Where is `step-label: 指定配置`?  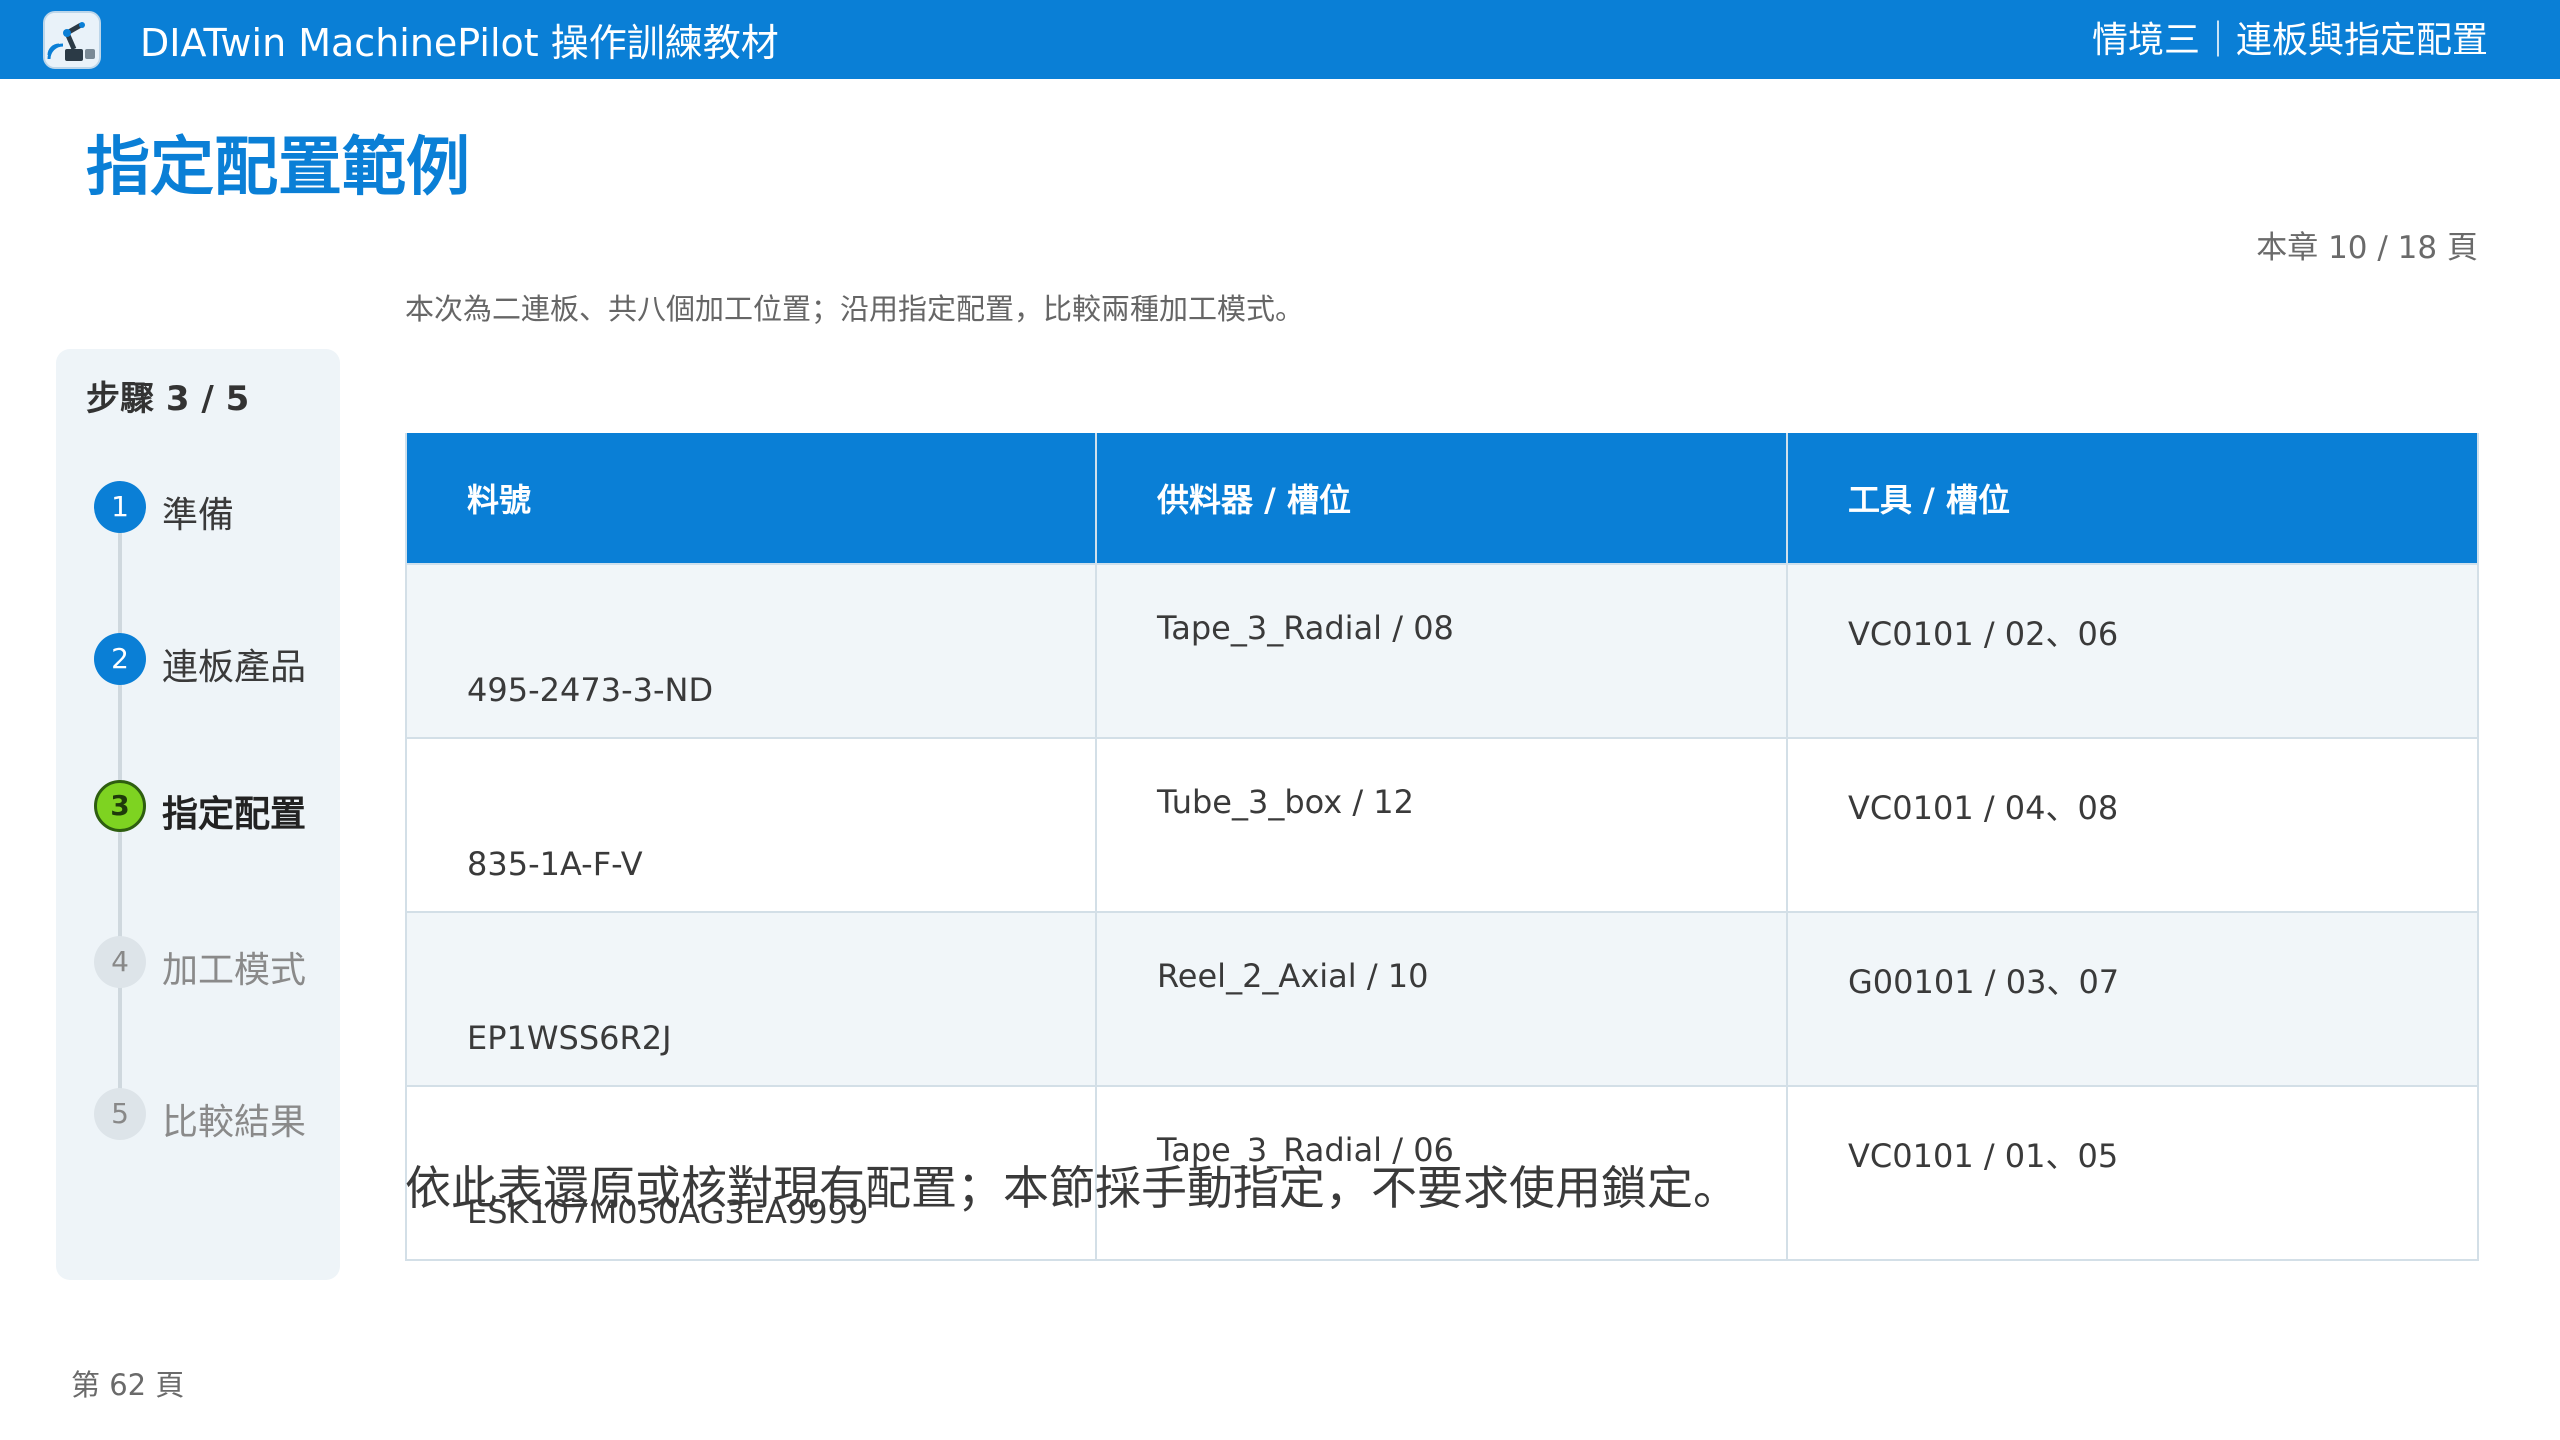 step-label: 指定配置 is located at coordinates (234, 814).